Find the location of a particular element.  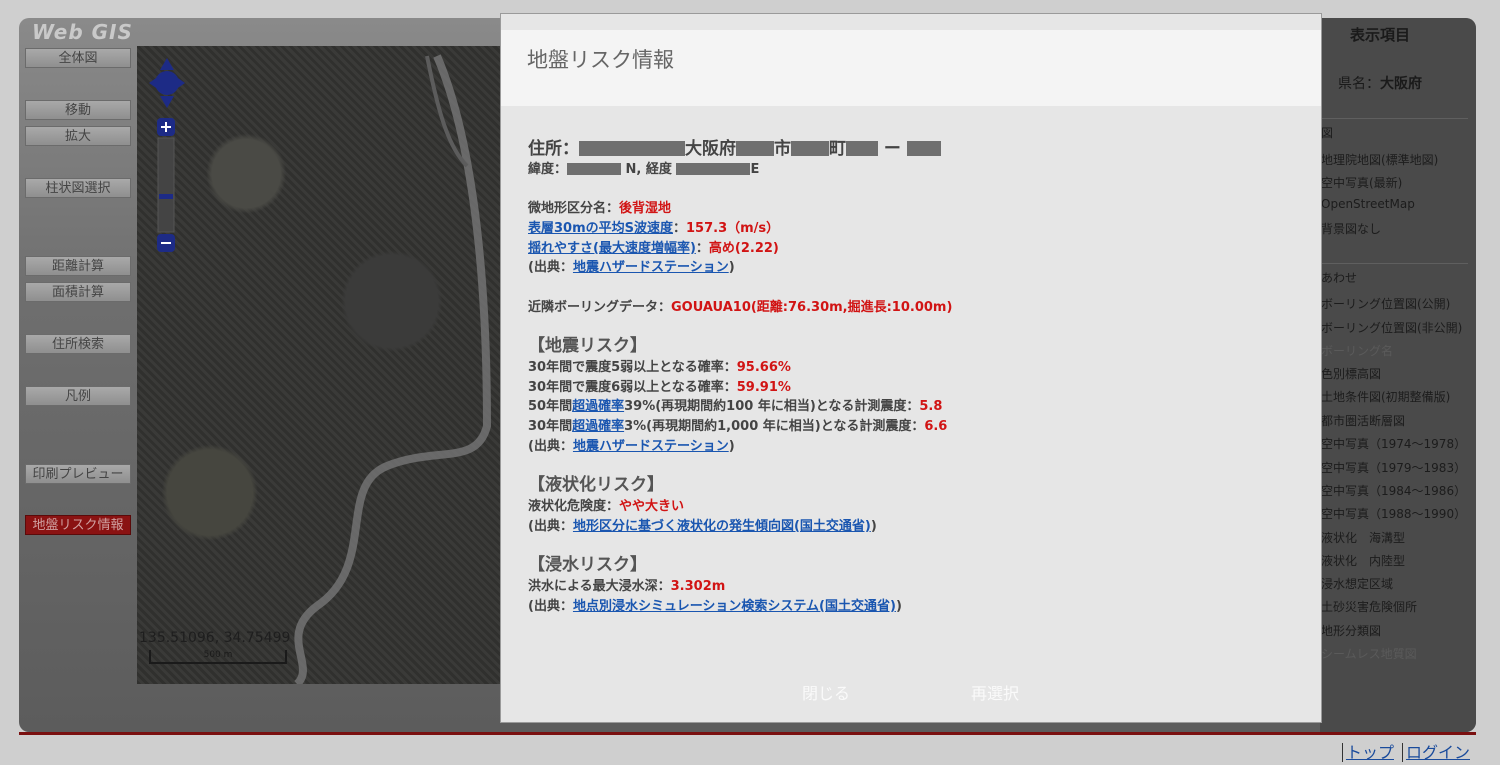

flood-line: 洪水による最大浸水深：3.302m is located at coordinates (626, 584).